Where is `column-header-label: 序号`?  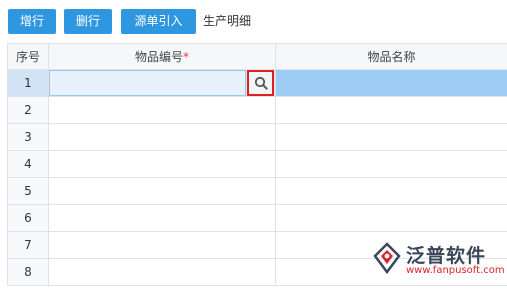 column-header-label: 序号 is located at coordinates (27, 57).